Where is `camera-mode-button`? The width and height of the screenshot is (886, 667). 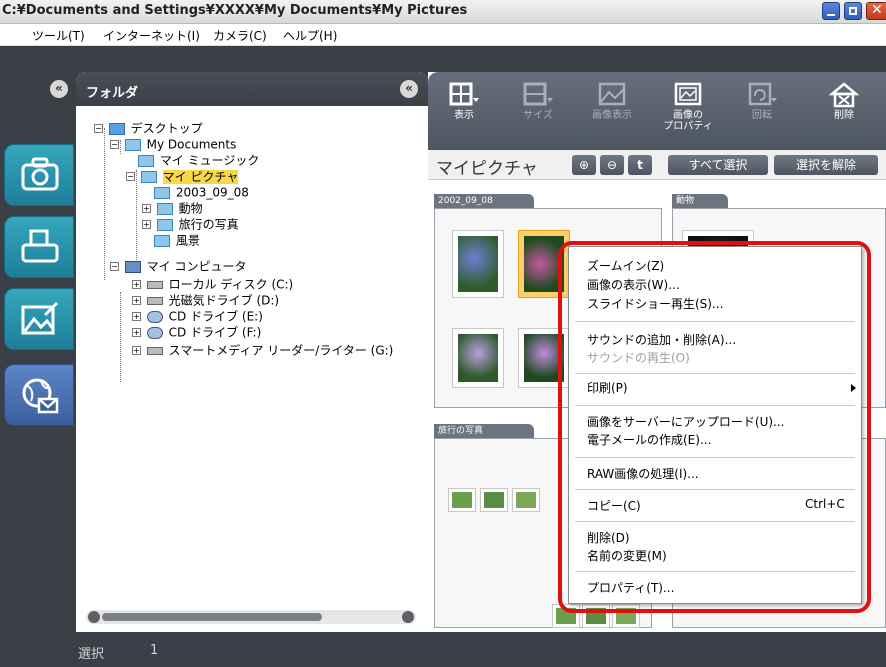 camera-mode-button is located at coordinates (39, 175).